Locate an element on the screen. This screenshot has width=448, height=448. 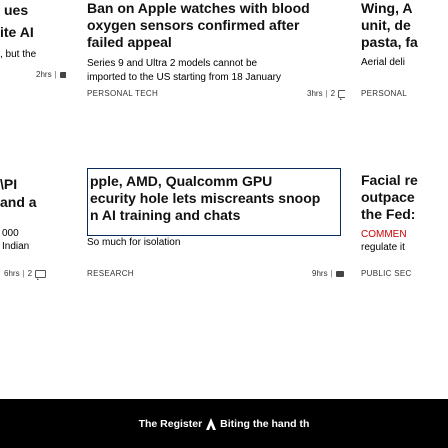
center-top-sep: | is located at coordinates (326, 93).